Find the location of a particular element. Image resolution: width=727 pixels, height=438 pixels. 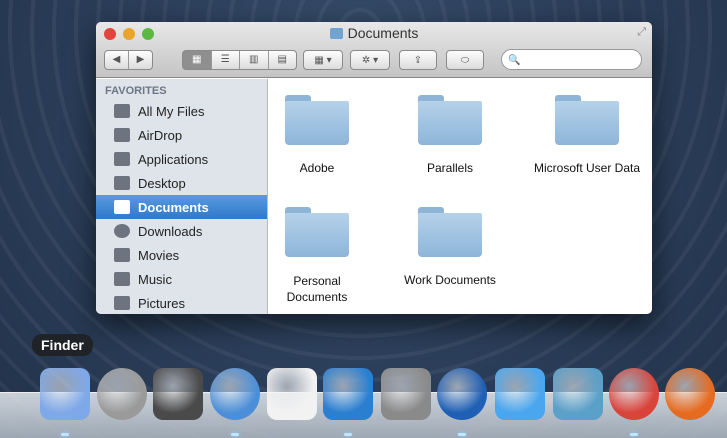

sidebar-item-pictures: Pictures is located at coordinates (181, 302).